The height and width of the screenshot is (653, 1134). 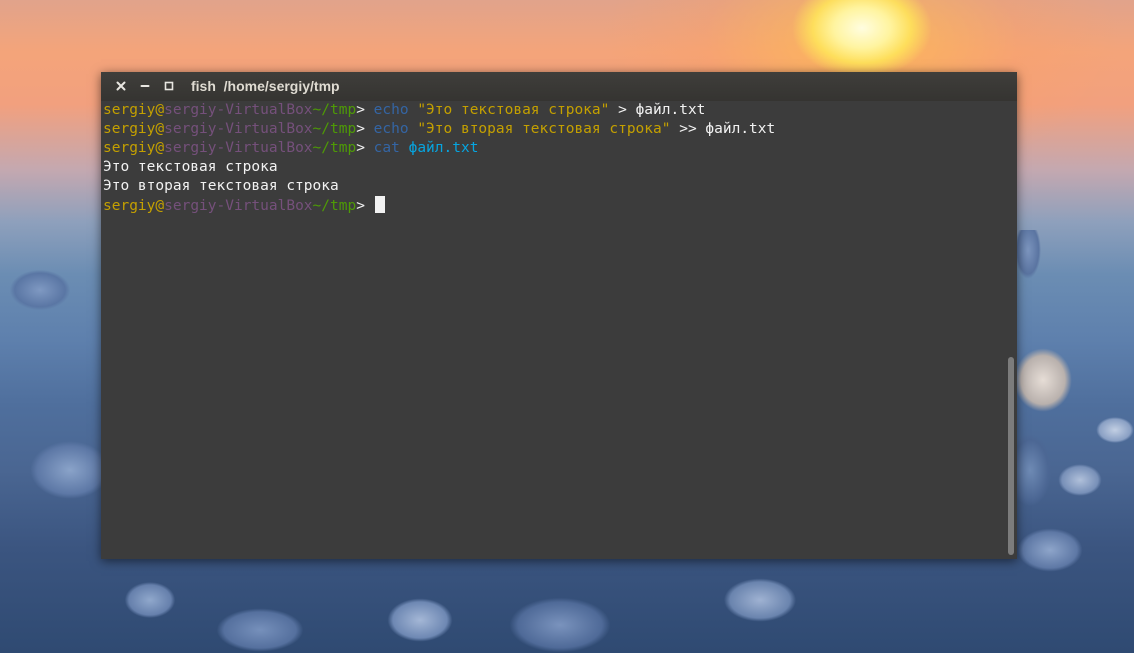 I want to click on scrollbar-thumb, so click(x=1011, y=456).